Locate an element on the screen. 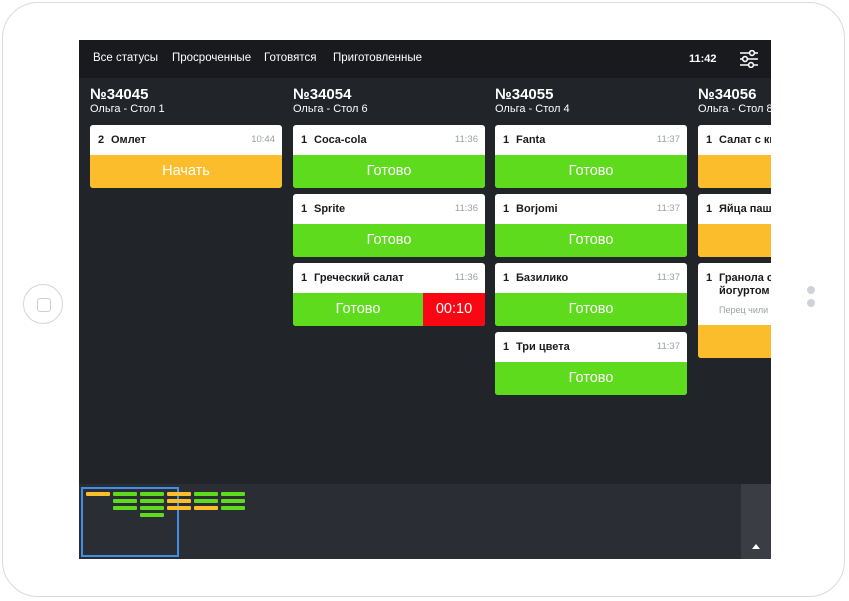 The height and width of the screenshot is (601, 849). order-item-card: 1 Яйца пашот Начать is located at coordinates (734, 225).